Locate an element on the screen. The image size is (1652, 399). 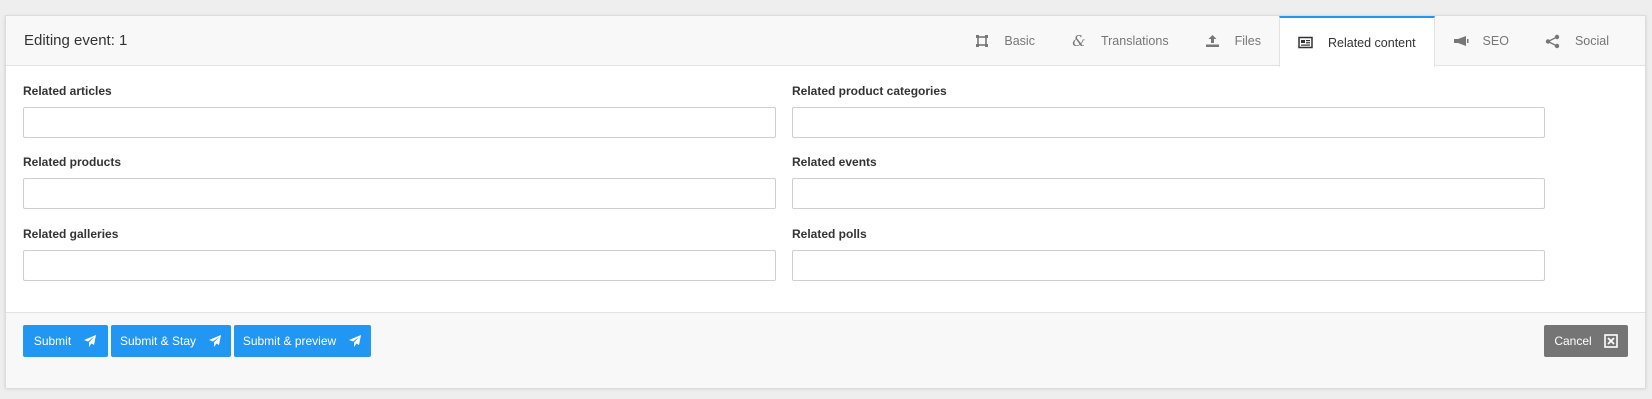
page-title: Editing event: 1 is located at coordinates (76, 40).